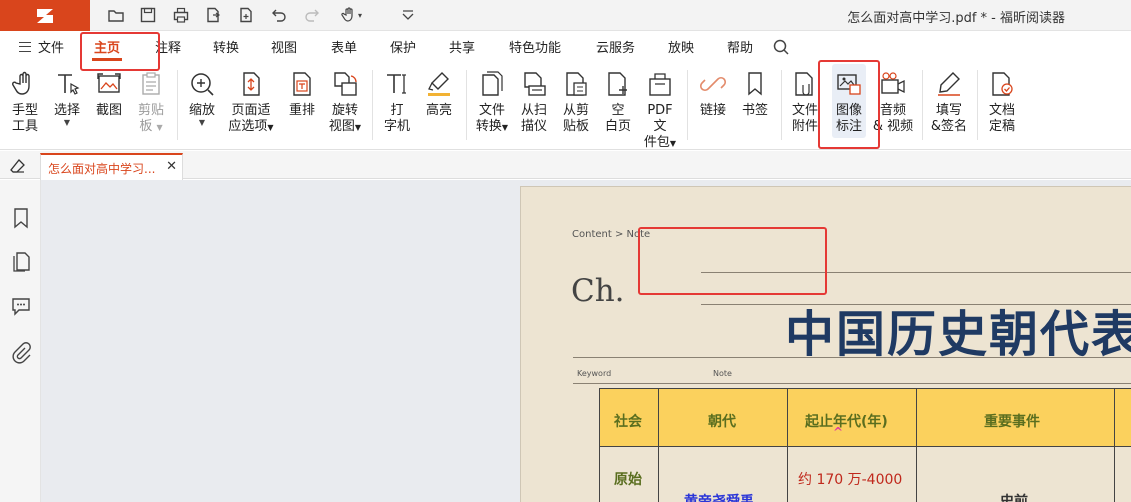  What do you see at coordinates (713, 84) in the screenshot?
I see `link-icon` at bounding box center [713, 84].